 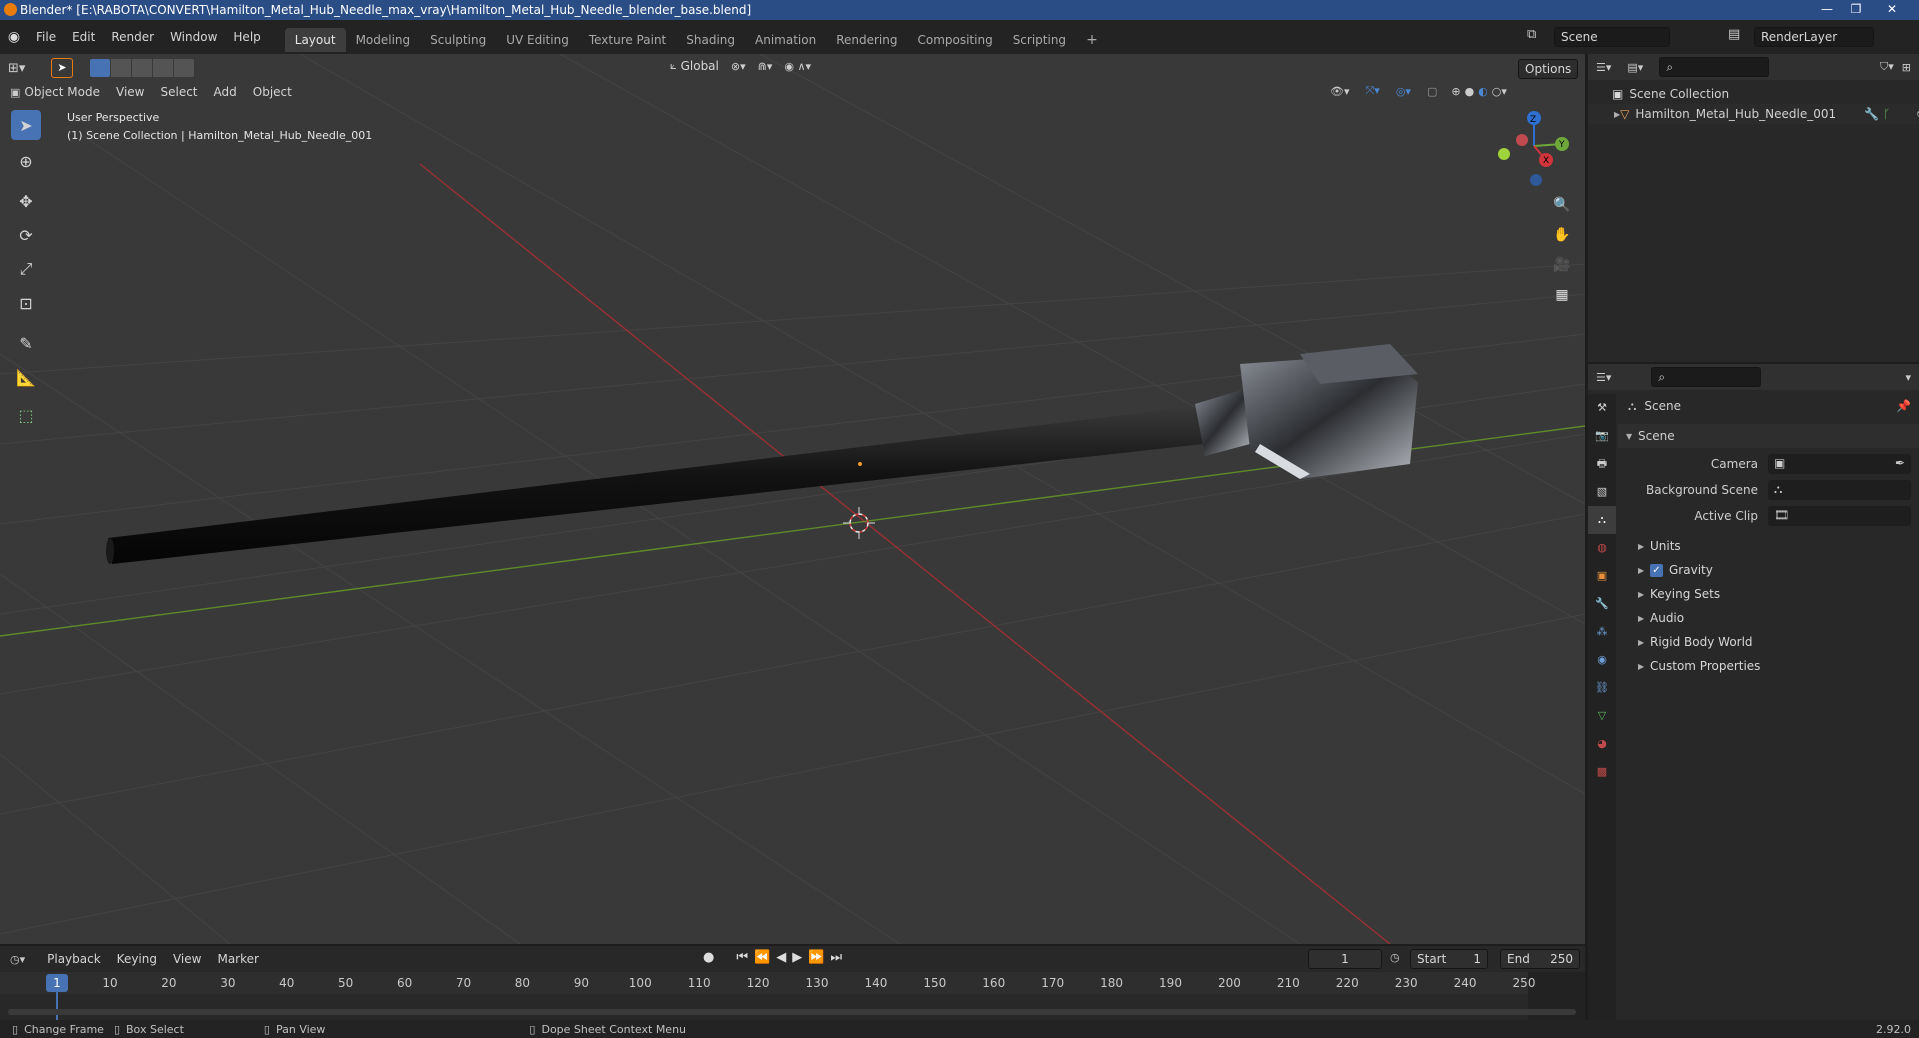 I want to click on maximize-button: ❐, so click(x=1856, y=10).